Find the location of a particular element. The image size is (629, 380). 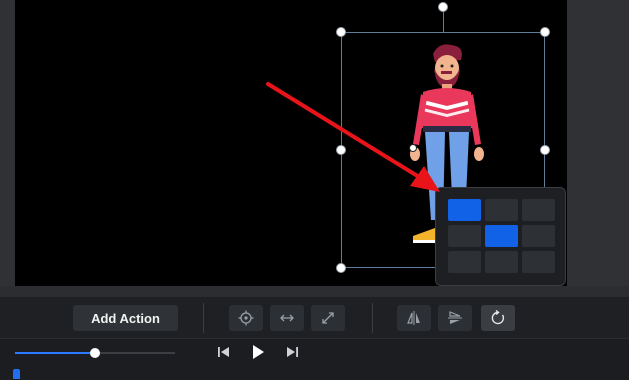

resize-diagonal-icon is located at coordinates (328, 318).